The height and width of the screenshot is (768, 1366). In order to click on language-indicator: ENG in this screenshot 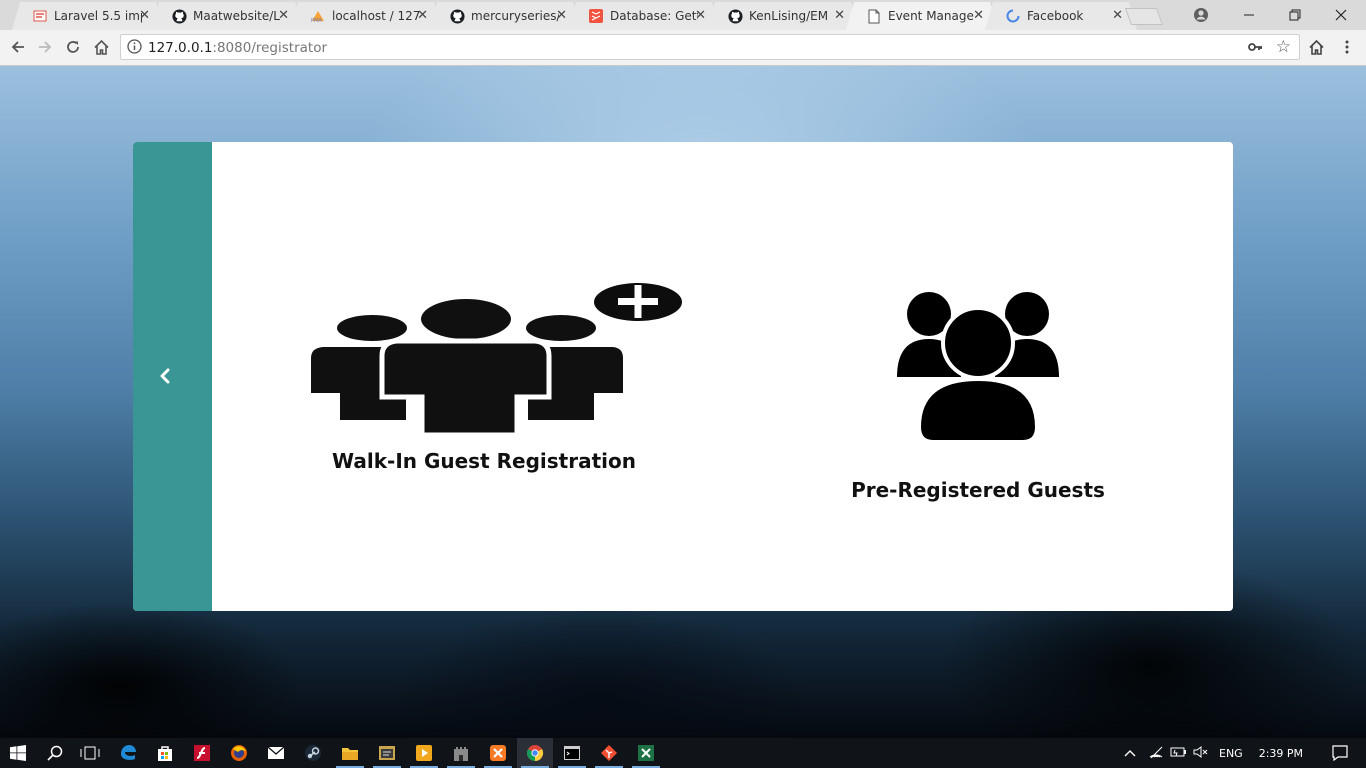, I will do `click(1231, 753)`.